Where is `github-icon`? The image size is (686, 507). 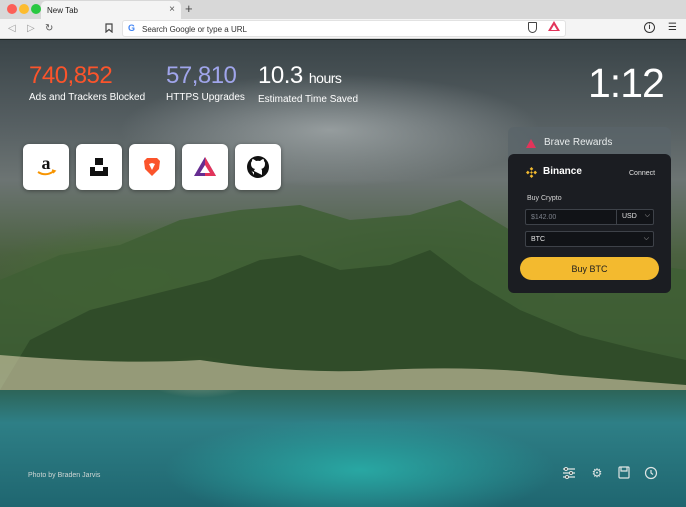 github-icon is located at coordinates (258, 167).